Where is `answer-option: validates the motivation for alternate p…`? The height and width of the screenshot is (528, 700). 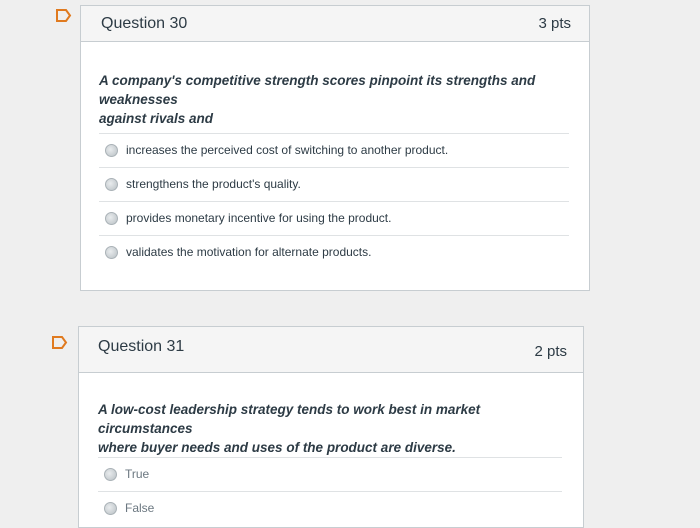
answer-option: validates the motivation for alternate p… is located at coordinates (334, 251).